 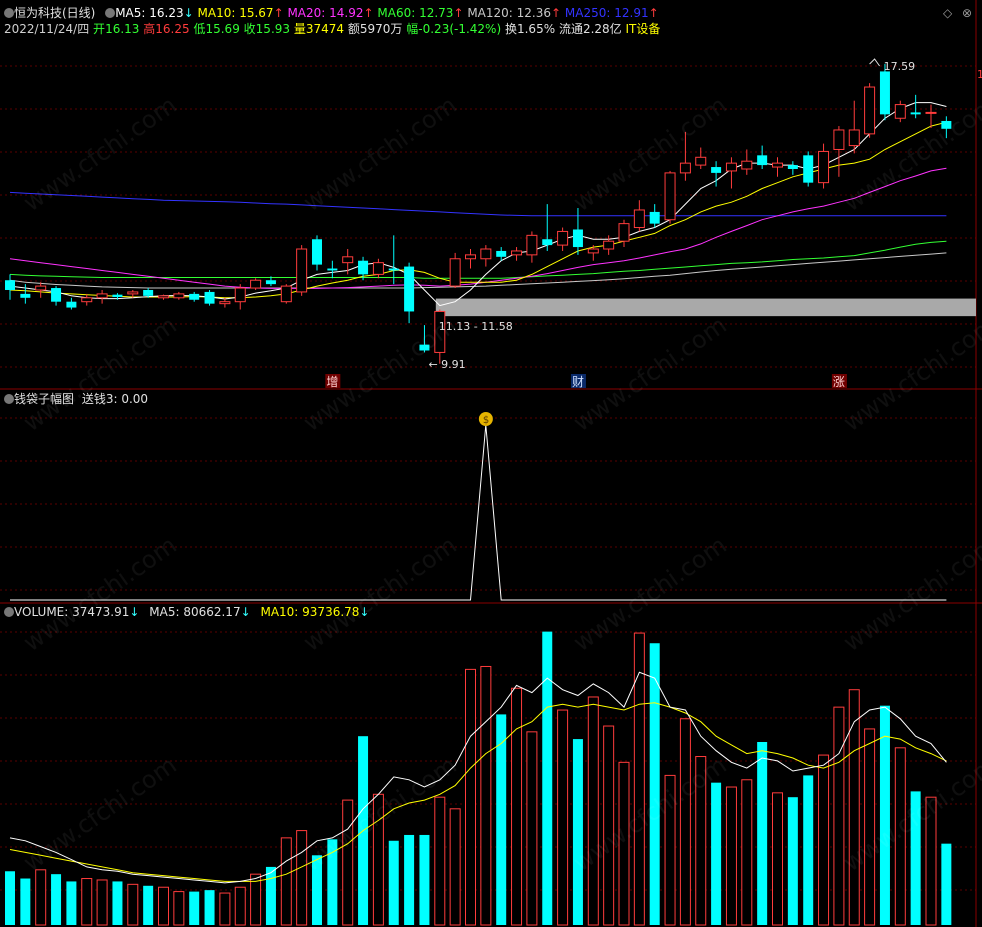 I want to click on right-edge-label: 1, so click(x=979, y=74).